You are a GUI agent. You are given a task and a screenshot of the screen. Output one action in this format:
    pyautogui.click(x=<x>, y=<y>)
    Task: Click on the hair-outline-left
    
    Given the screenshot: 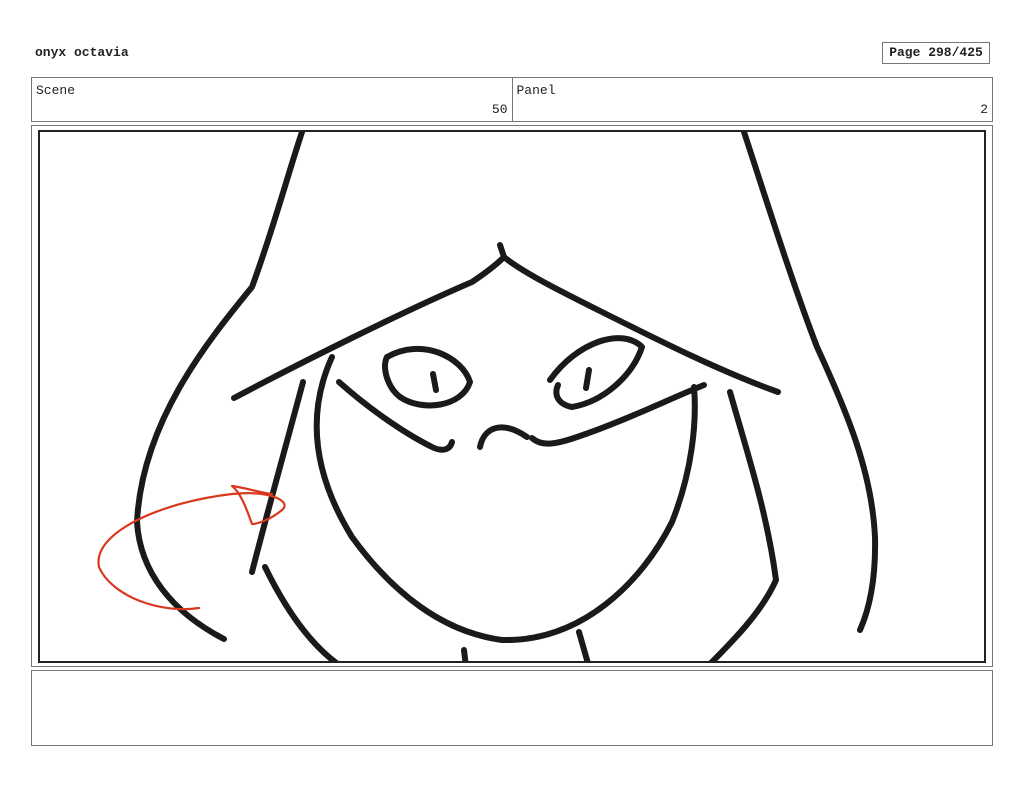 What is the action you would take?
    pyautogui.click(x=219, y=387)
    